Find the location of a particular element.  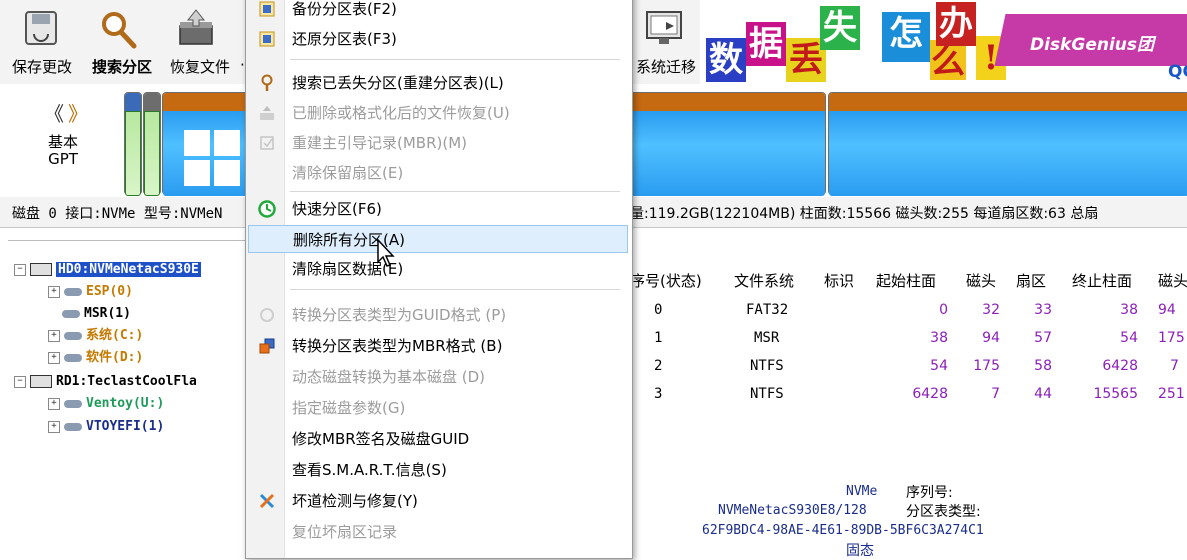

restore-box-icon is located at coordinates (196, 27).